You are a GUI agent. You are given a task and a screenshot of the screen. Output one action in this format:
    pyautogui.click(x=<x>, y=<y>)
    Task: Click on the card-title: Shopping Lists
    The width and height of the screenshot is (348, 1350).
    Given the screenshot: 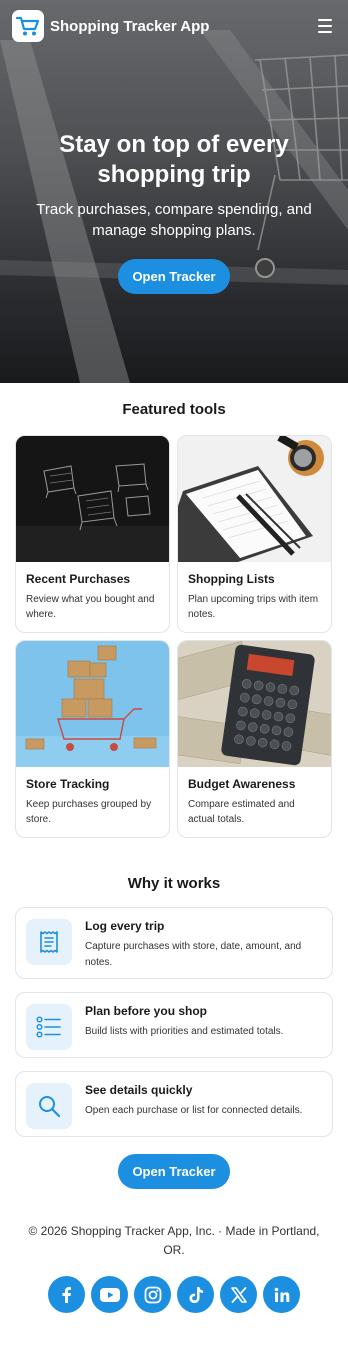 What is the action you would take?
    pyautogui.click(x=231, y=579)
    